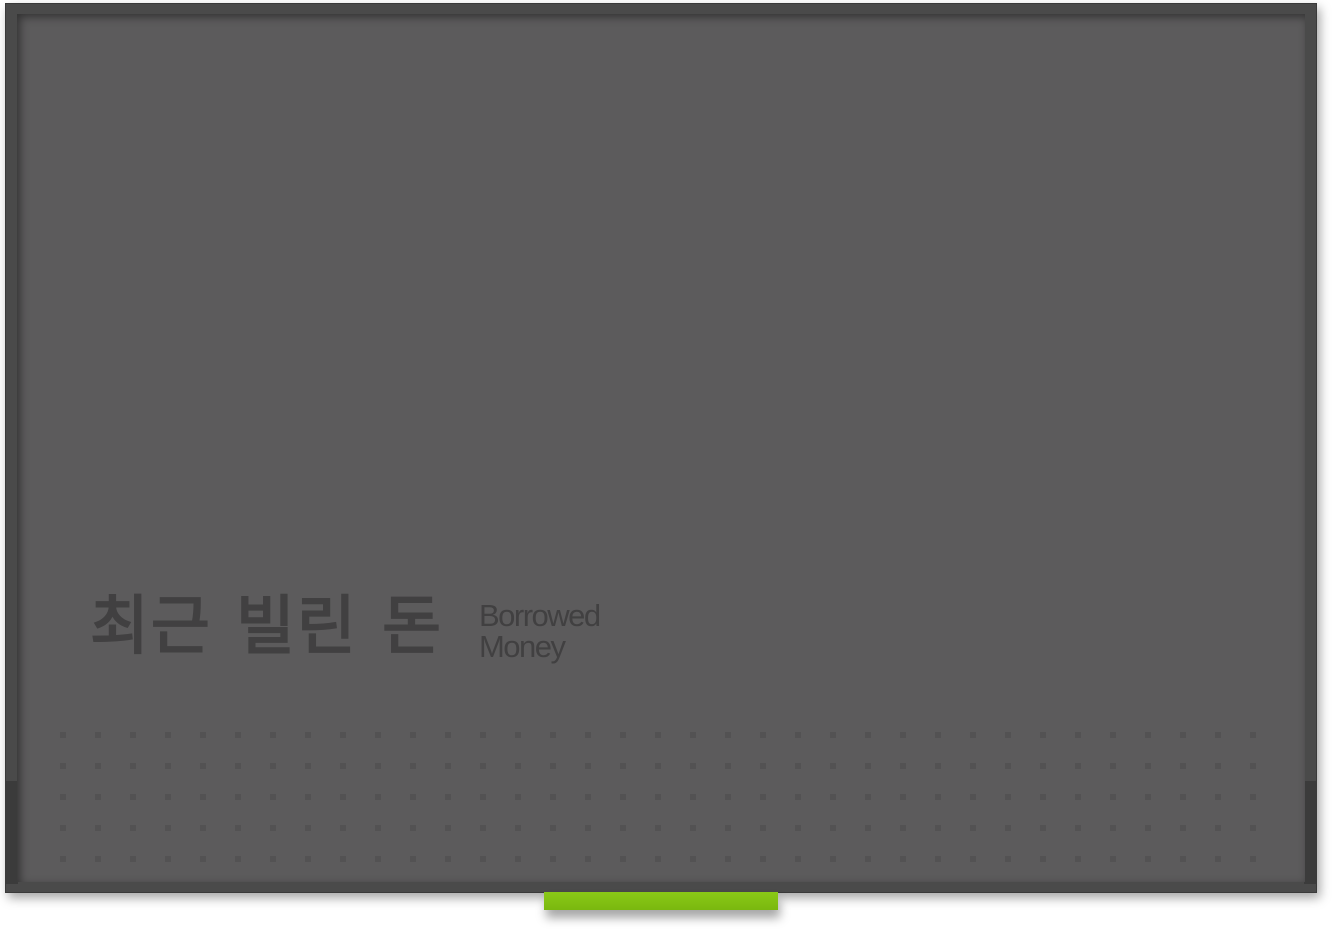  Describe the element at coordinates (661, 901) in the screenshot. I see `accent-tab` at that location.